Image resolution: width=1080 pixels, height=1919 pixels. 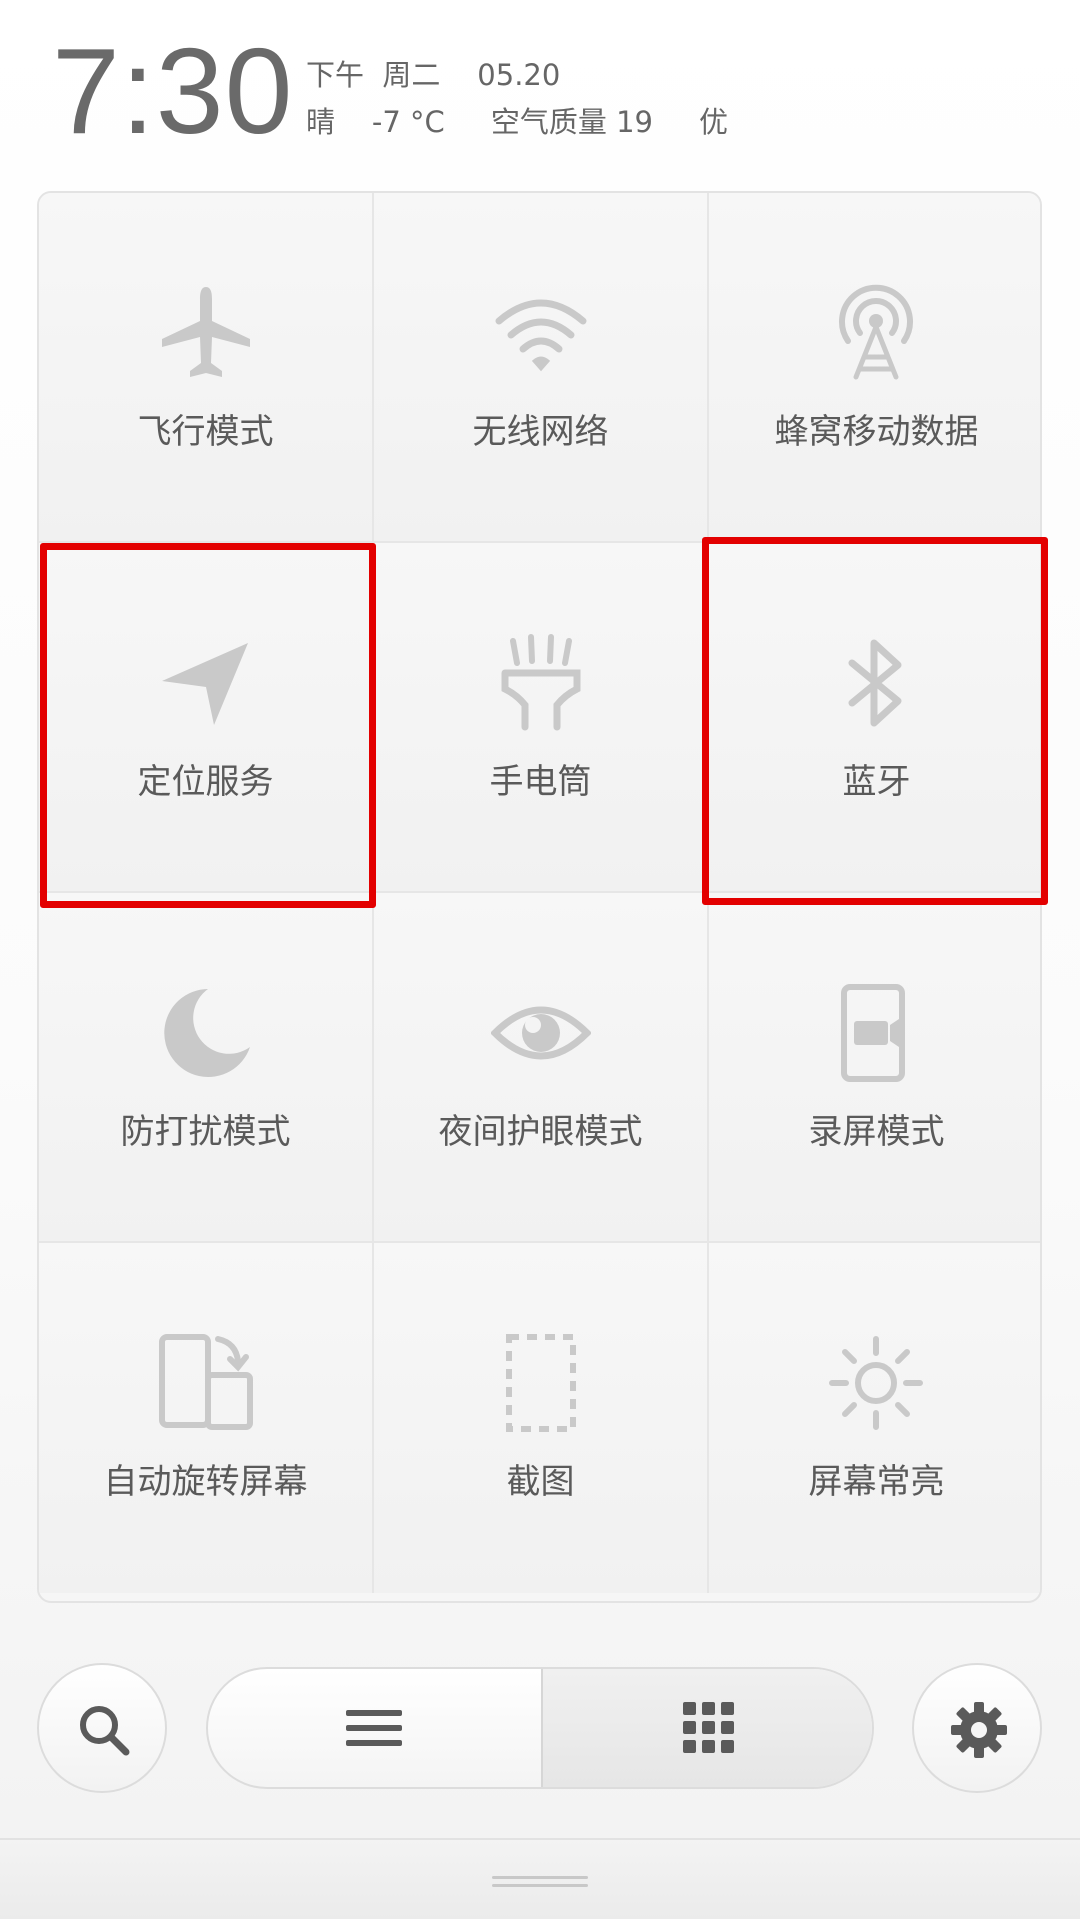 I want to click on cellular-tower-icon, so click(x=876, y=333).